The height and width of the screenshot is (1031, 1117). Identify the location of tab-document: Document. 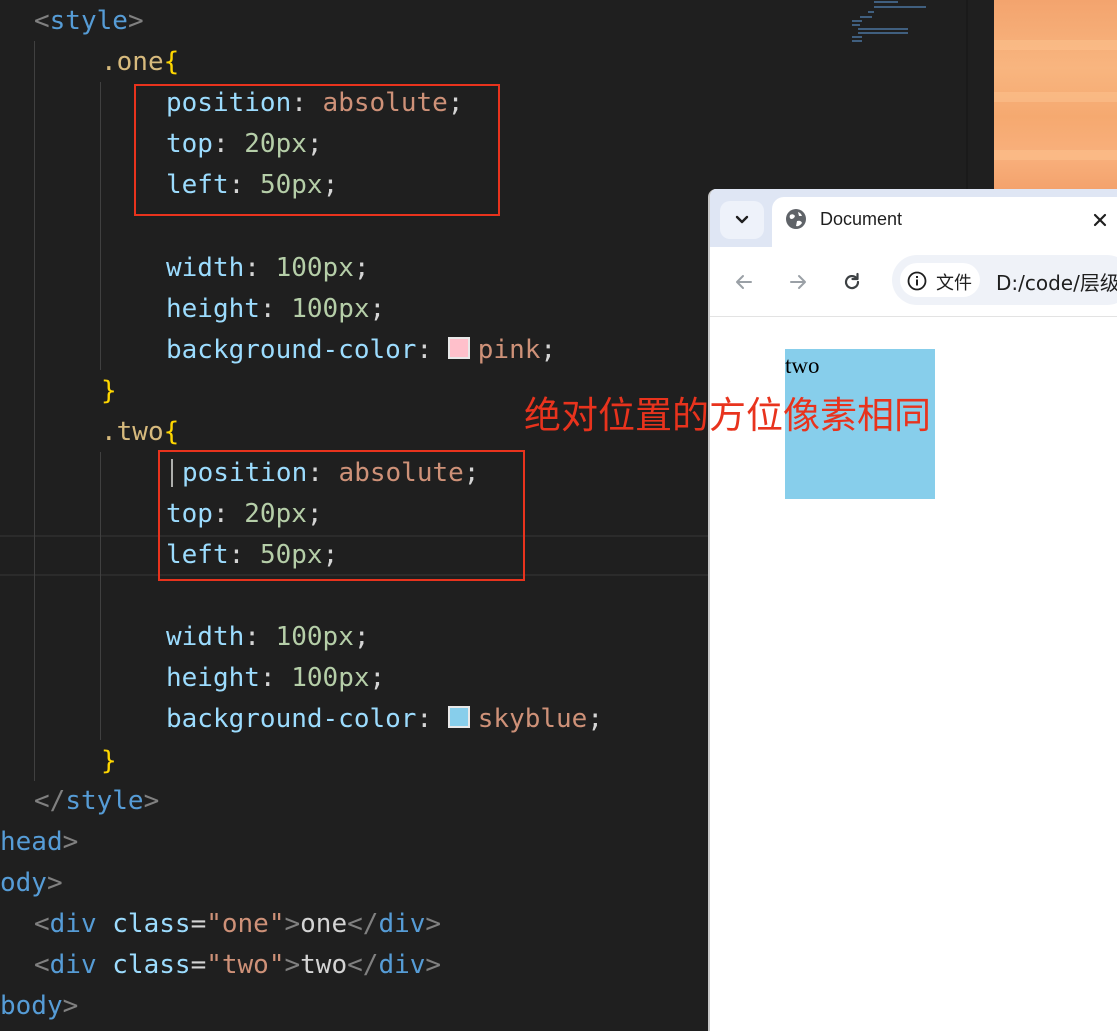
(944, 222).